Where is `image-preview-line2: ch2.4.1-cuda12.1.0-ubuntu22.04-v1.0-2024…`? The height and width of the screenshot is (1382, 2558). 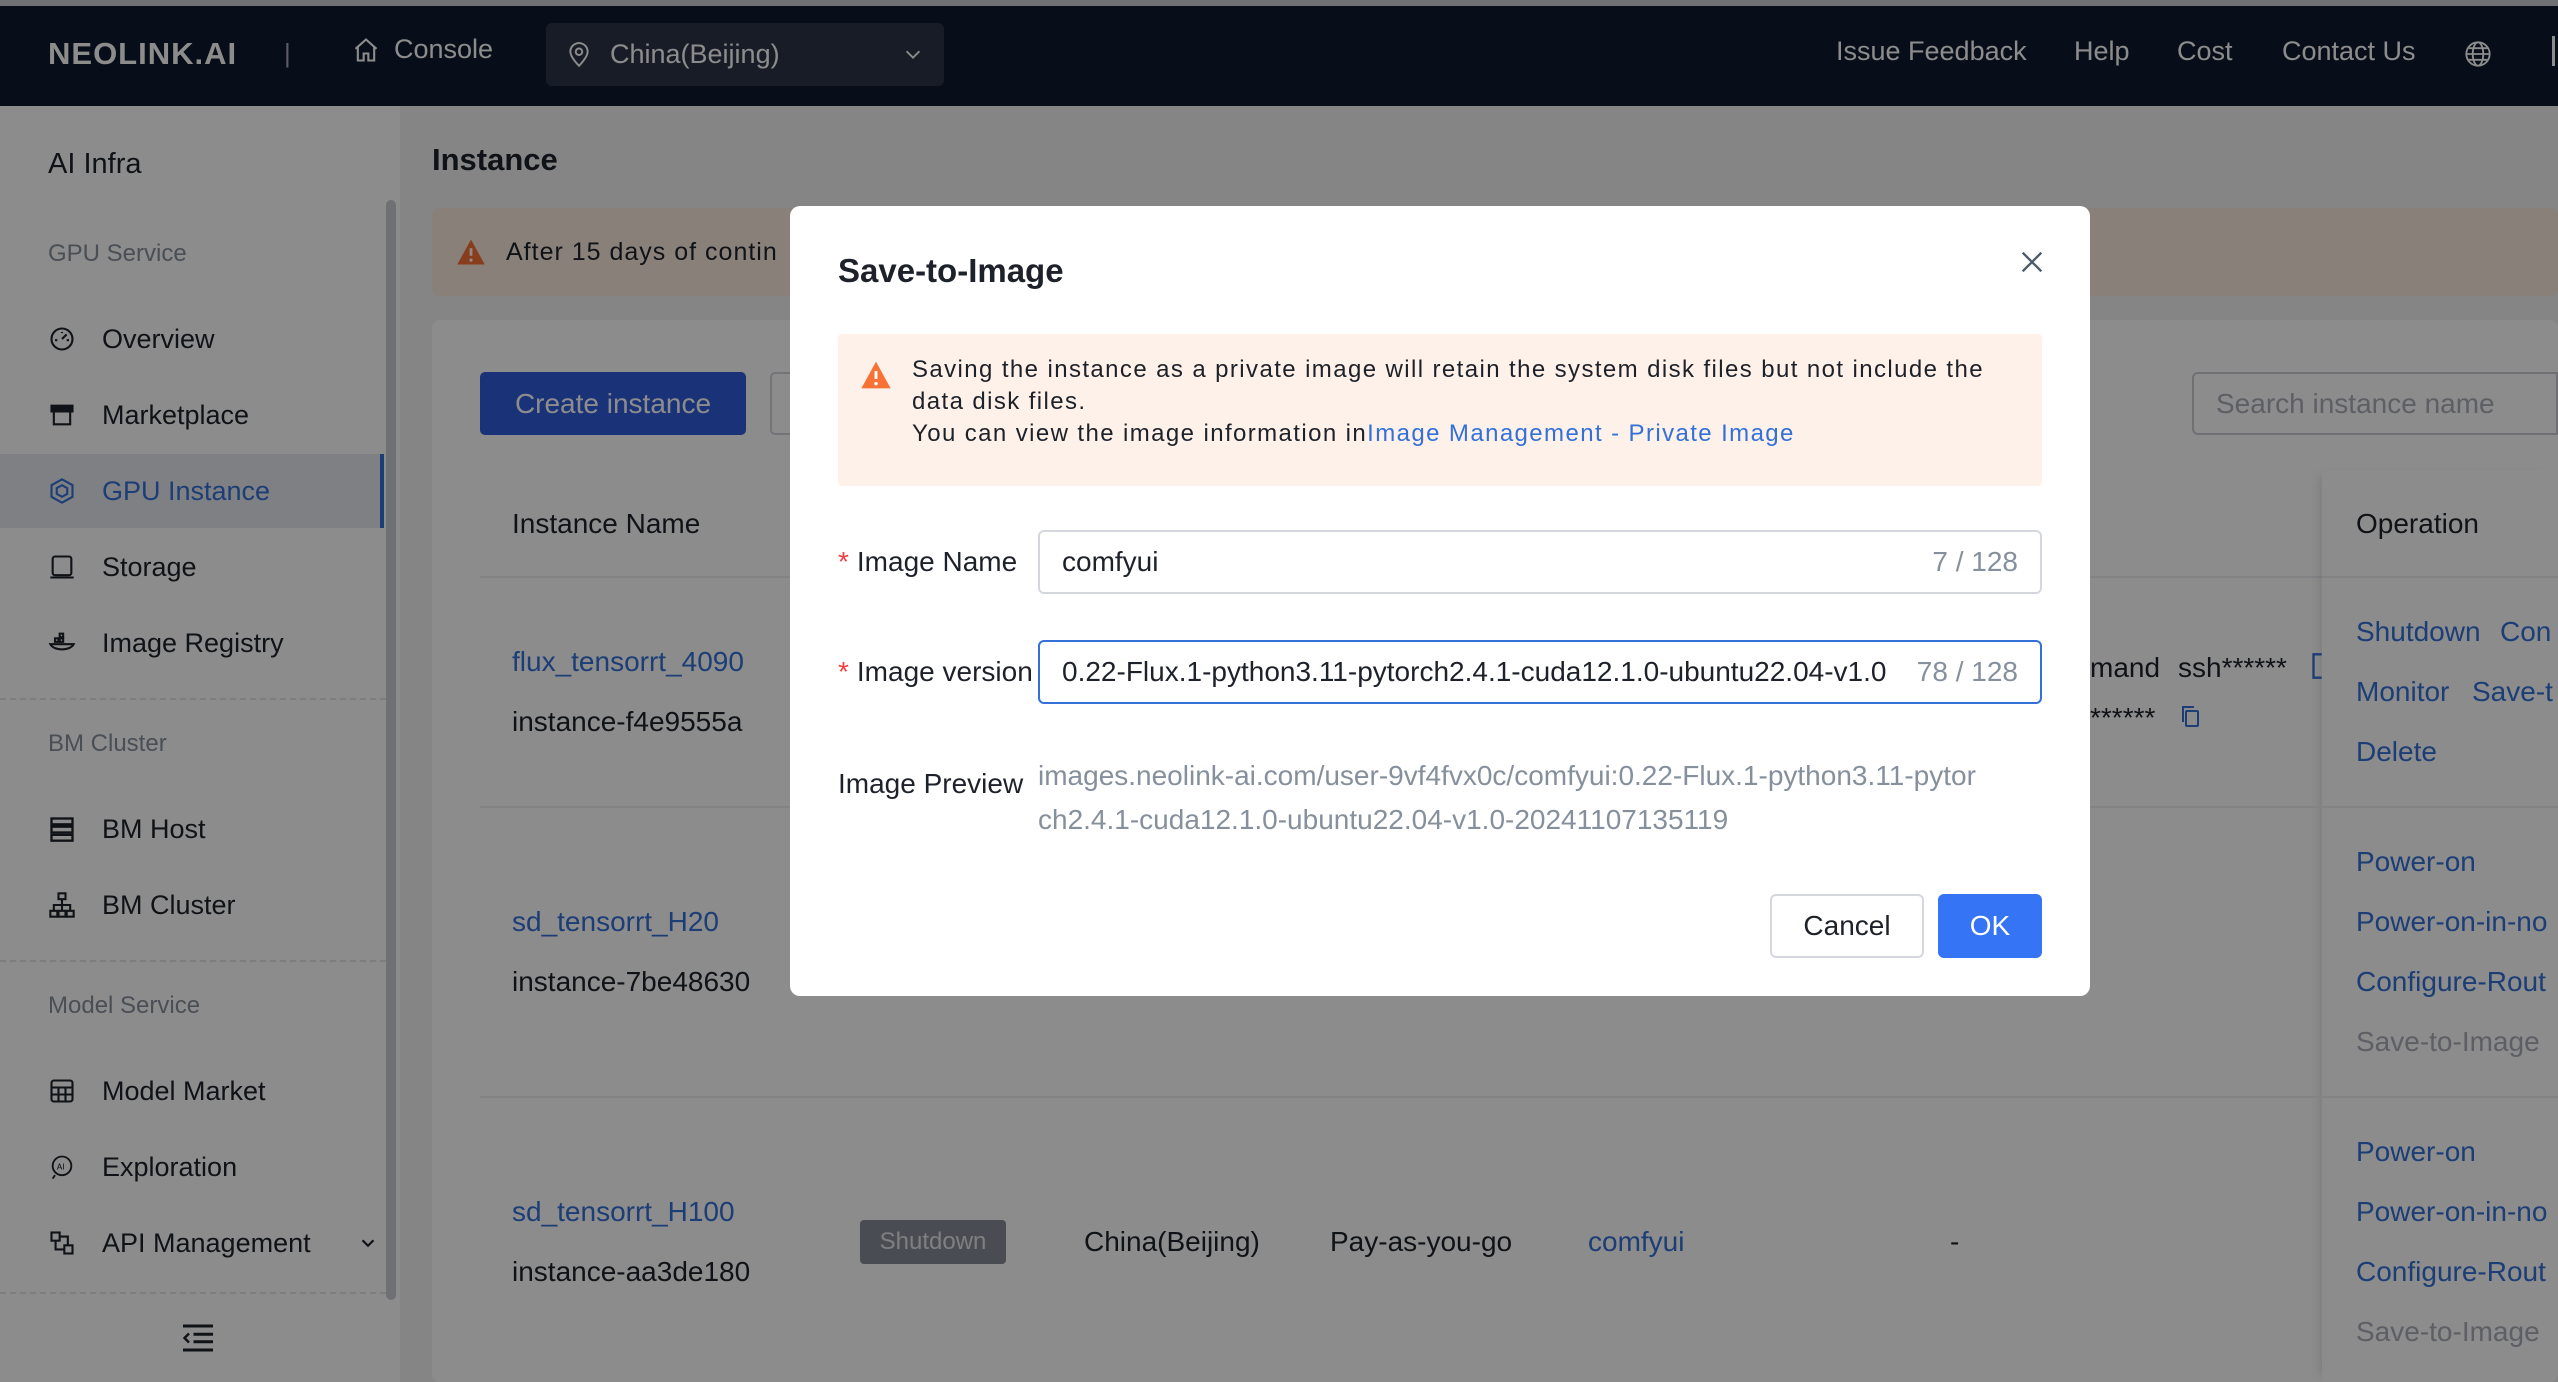
image-preview-line2: ch2.4.1-cuda12.1.0-ubuntu22.04-v1.0-2024… is located at coordinates (1383, 819).